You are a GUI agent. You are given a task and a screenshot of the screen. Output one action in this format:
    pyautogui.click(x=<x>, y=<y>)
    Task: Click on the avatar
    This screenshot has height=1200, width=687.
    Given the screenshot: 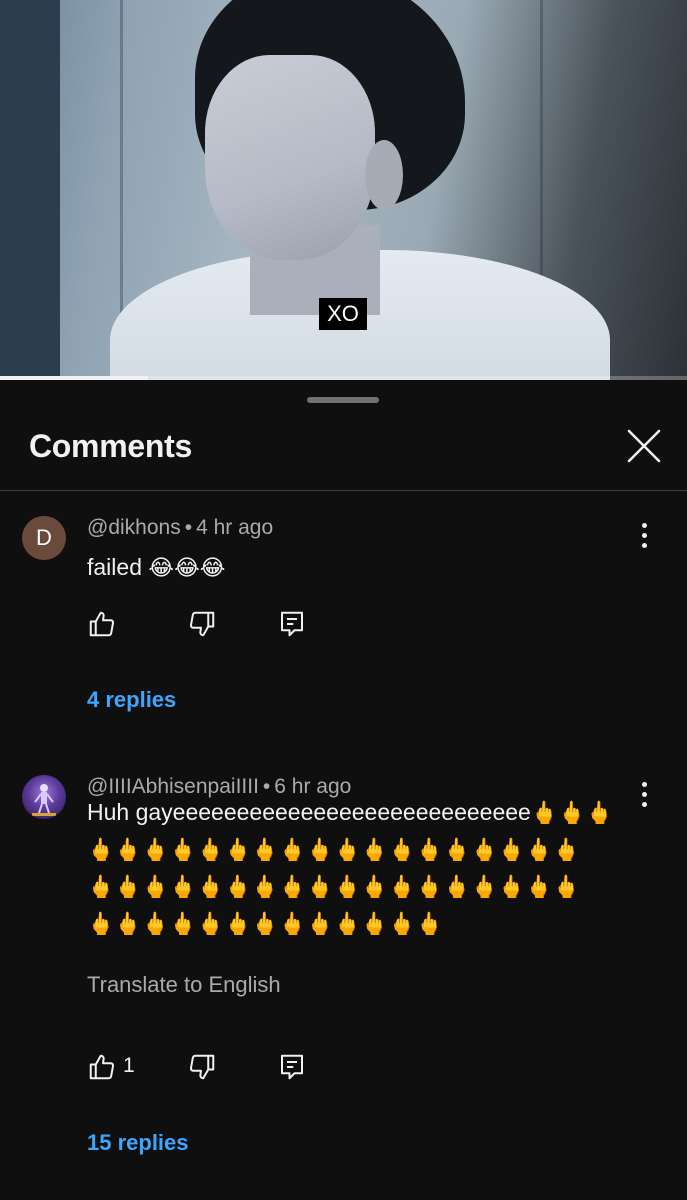 What is the action you would take?
    pyautogui.click(x=44, y=797)
    